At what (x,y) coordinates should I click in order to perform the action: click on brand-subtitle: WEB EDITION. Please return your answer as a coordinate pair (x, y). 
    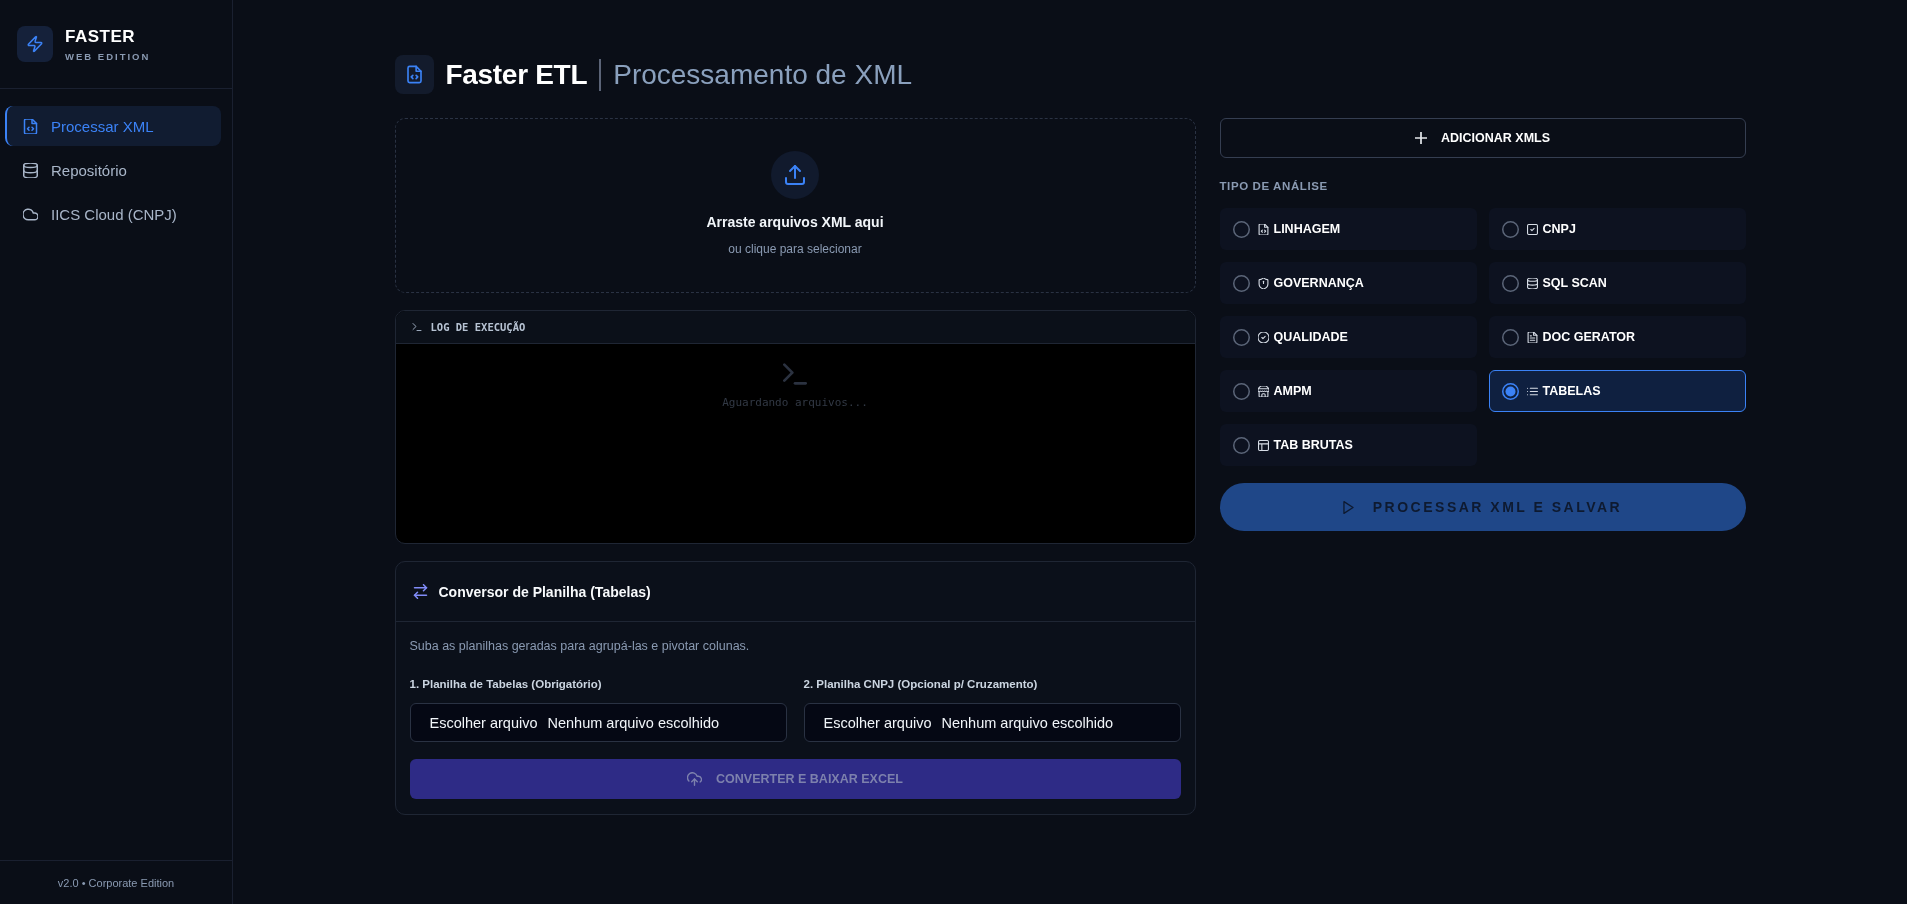
    Looking at the image, I should click on (108, 56).